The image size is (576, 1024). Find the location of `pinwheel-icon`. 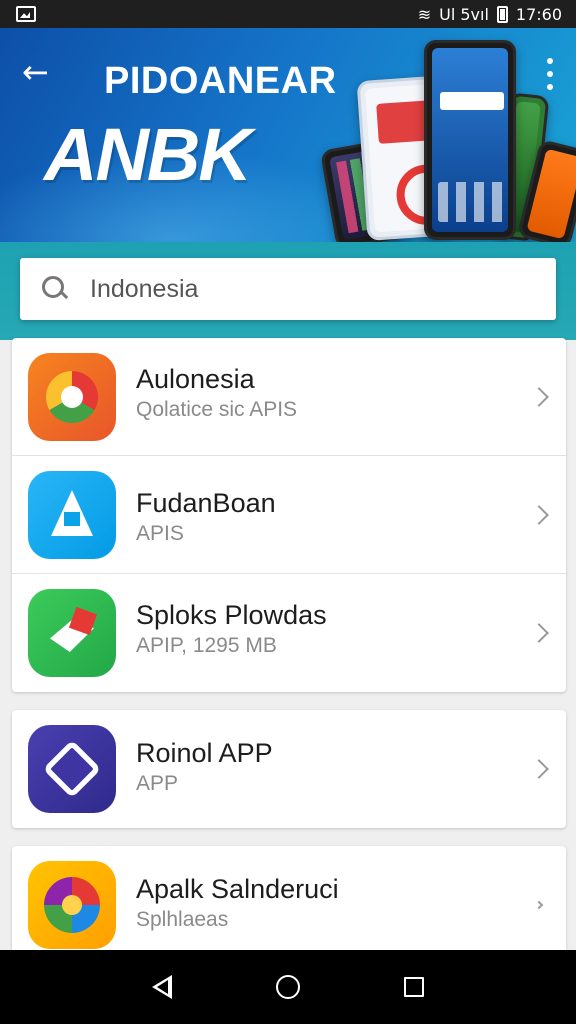

pinwheel-icon is located at coordinates (72, 905).